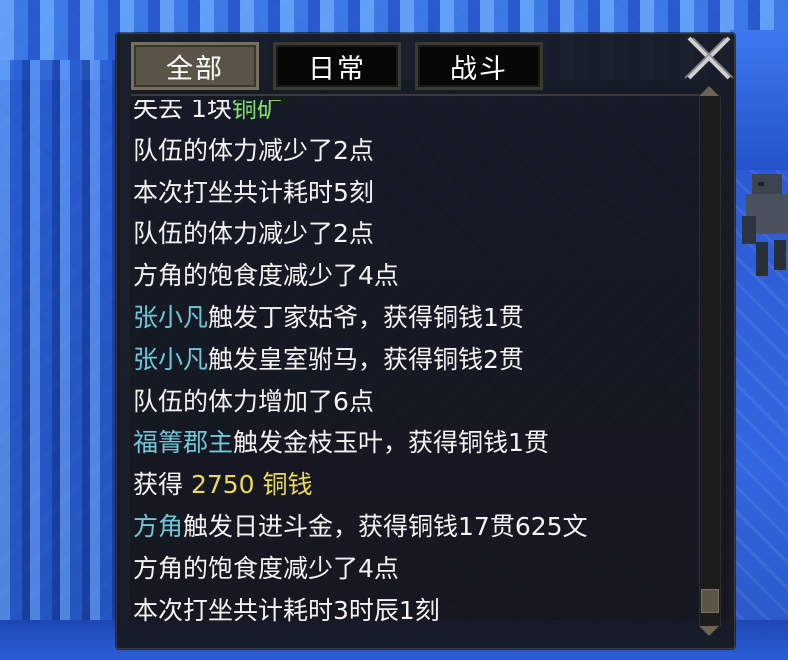 Image resolution: width=788 pixels, height=660 pixels. I want to click on scrollbar-track, so click(710, 361).